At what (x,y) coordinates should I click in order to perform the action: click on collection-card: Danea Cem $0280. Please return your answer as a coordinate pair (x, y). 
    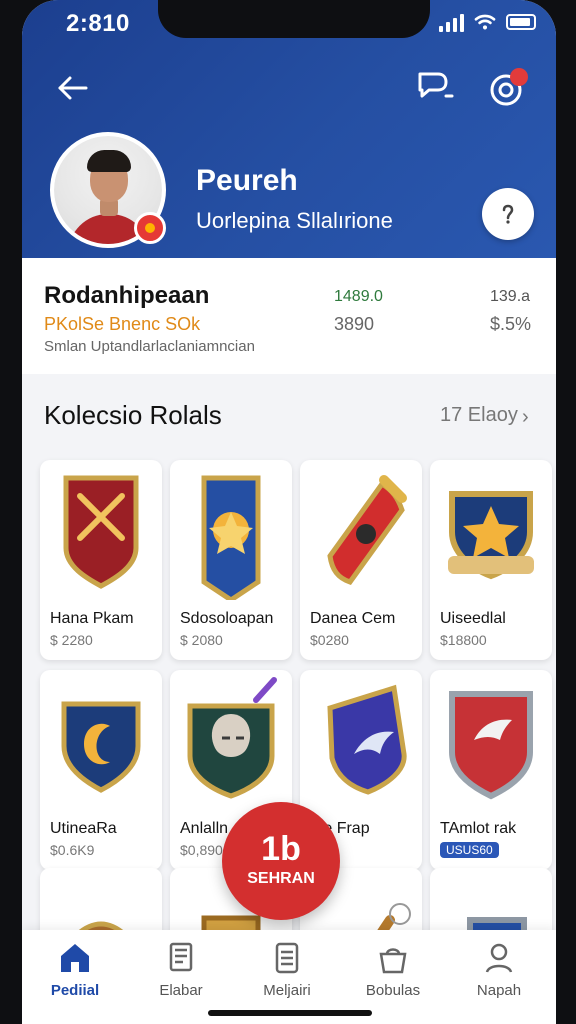
    Looking at the image, I should click on (361, 560).